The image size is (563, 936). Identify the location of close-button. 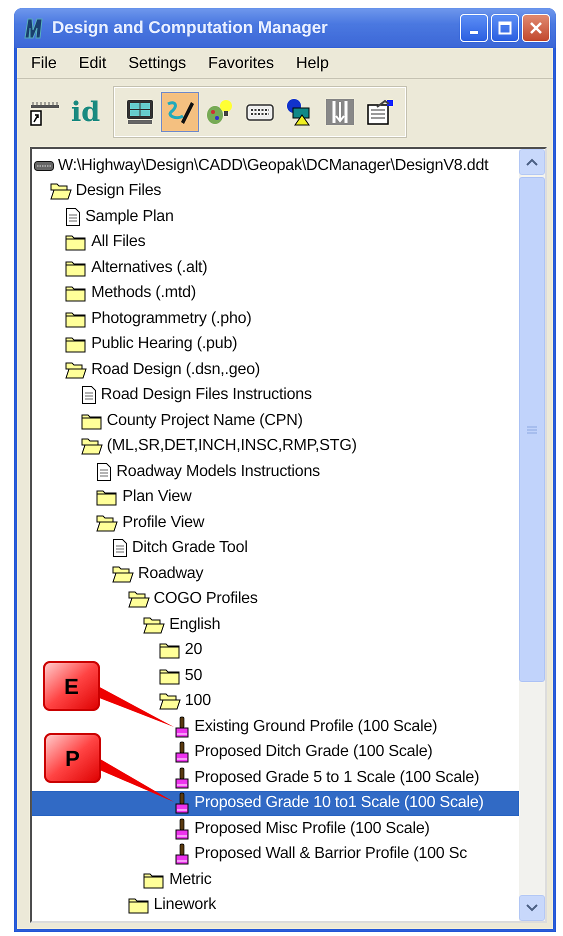
(536, 28).